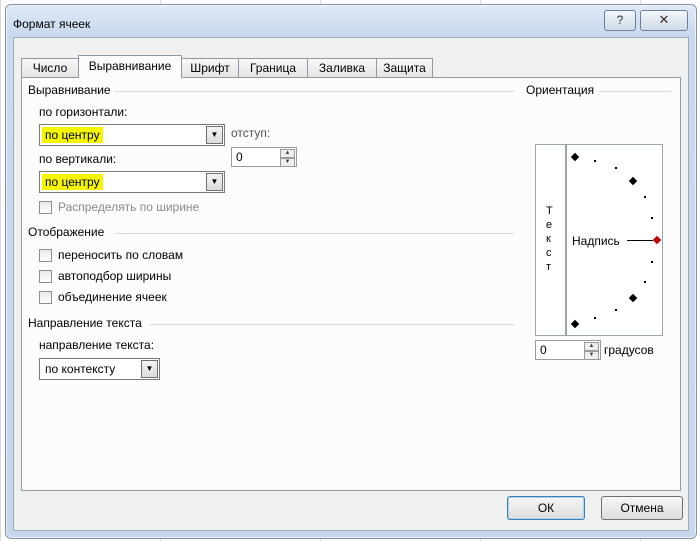  I want to click on wrap-text-checkbox: переносить по словам, so click(111, 255).